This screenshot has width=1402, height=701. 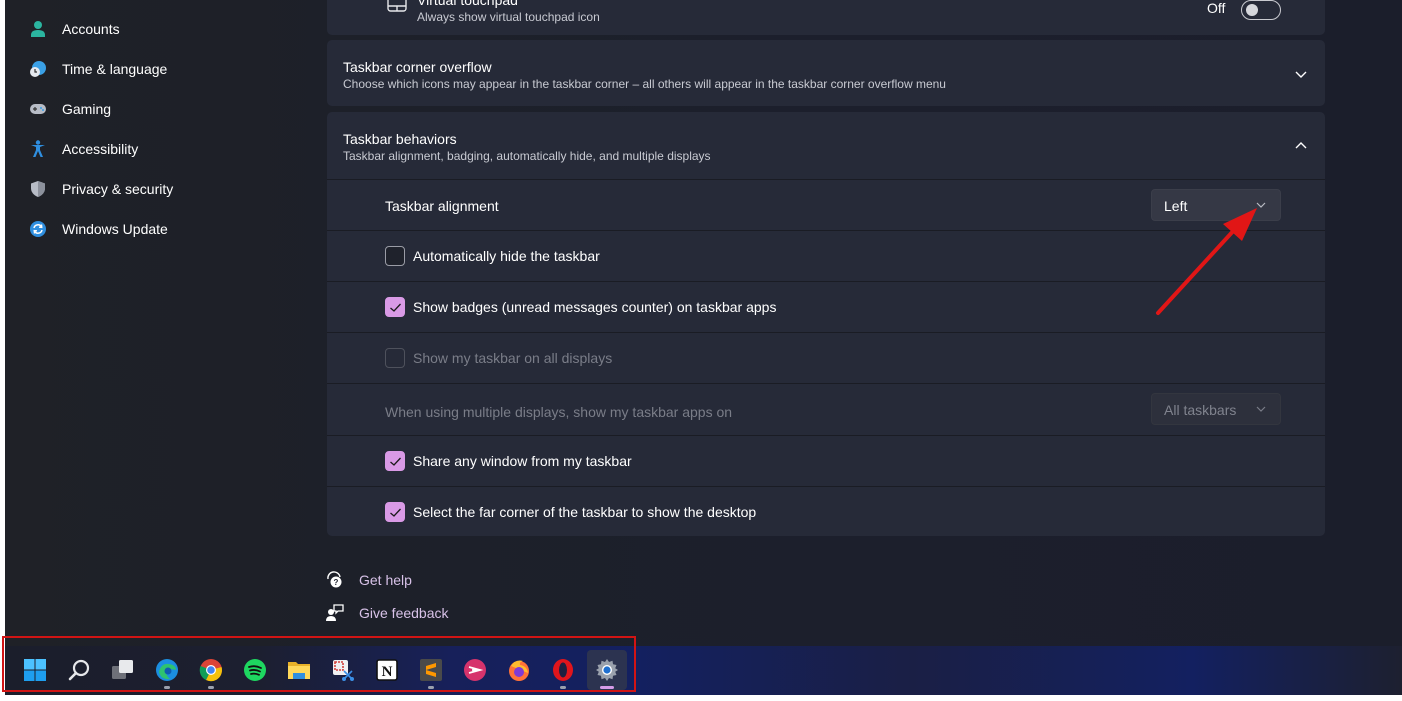 What do you see at coordinates (118, 189) in the screenshot?
I see `sidebar-item-label: Privacy & security` at bounding box center [118, 189].